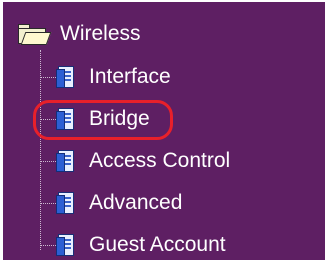 The image size is (327, 262). What do you see at coordinates (136, 202) in the screenshot?
I see `tree-item-label: Advanced` at bounding box center [136, 202].